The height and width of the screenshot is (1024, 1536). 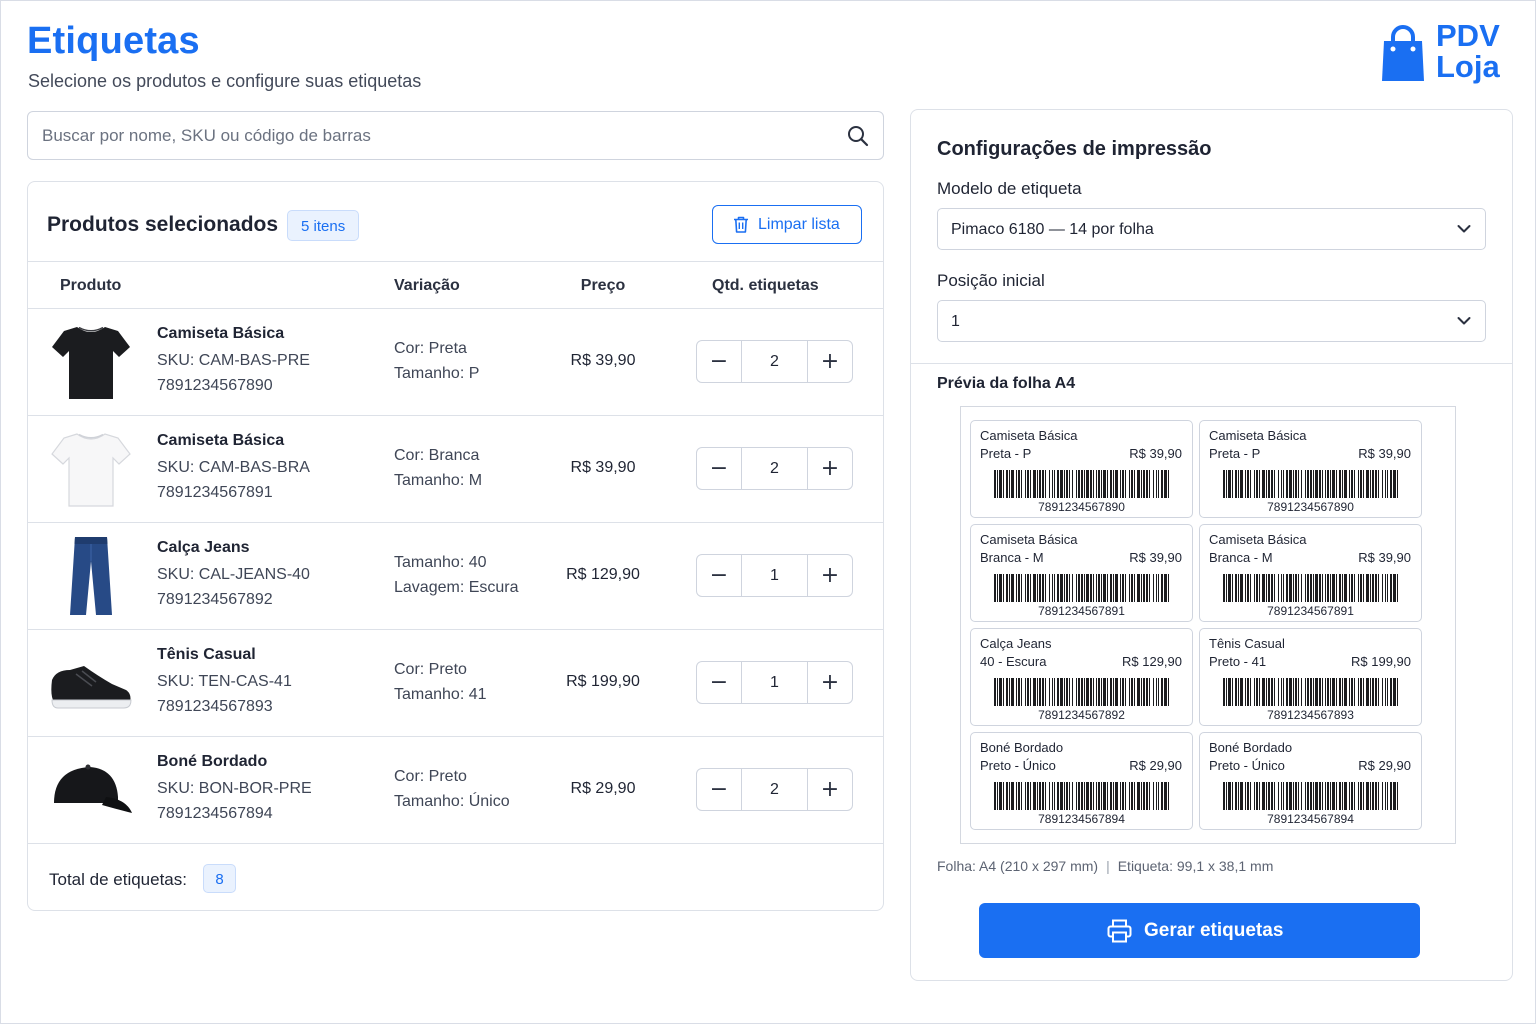 I want to click on search-input, so click(x=432, y=136).